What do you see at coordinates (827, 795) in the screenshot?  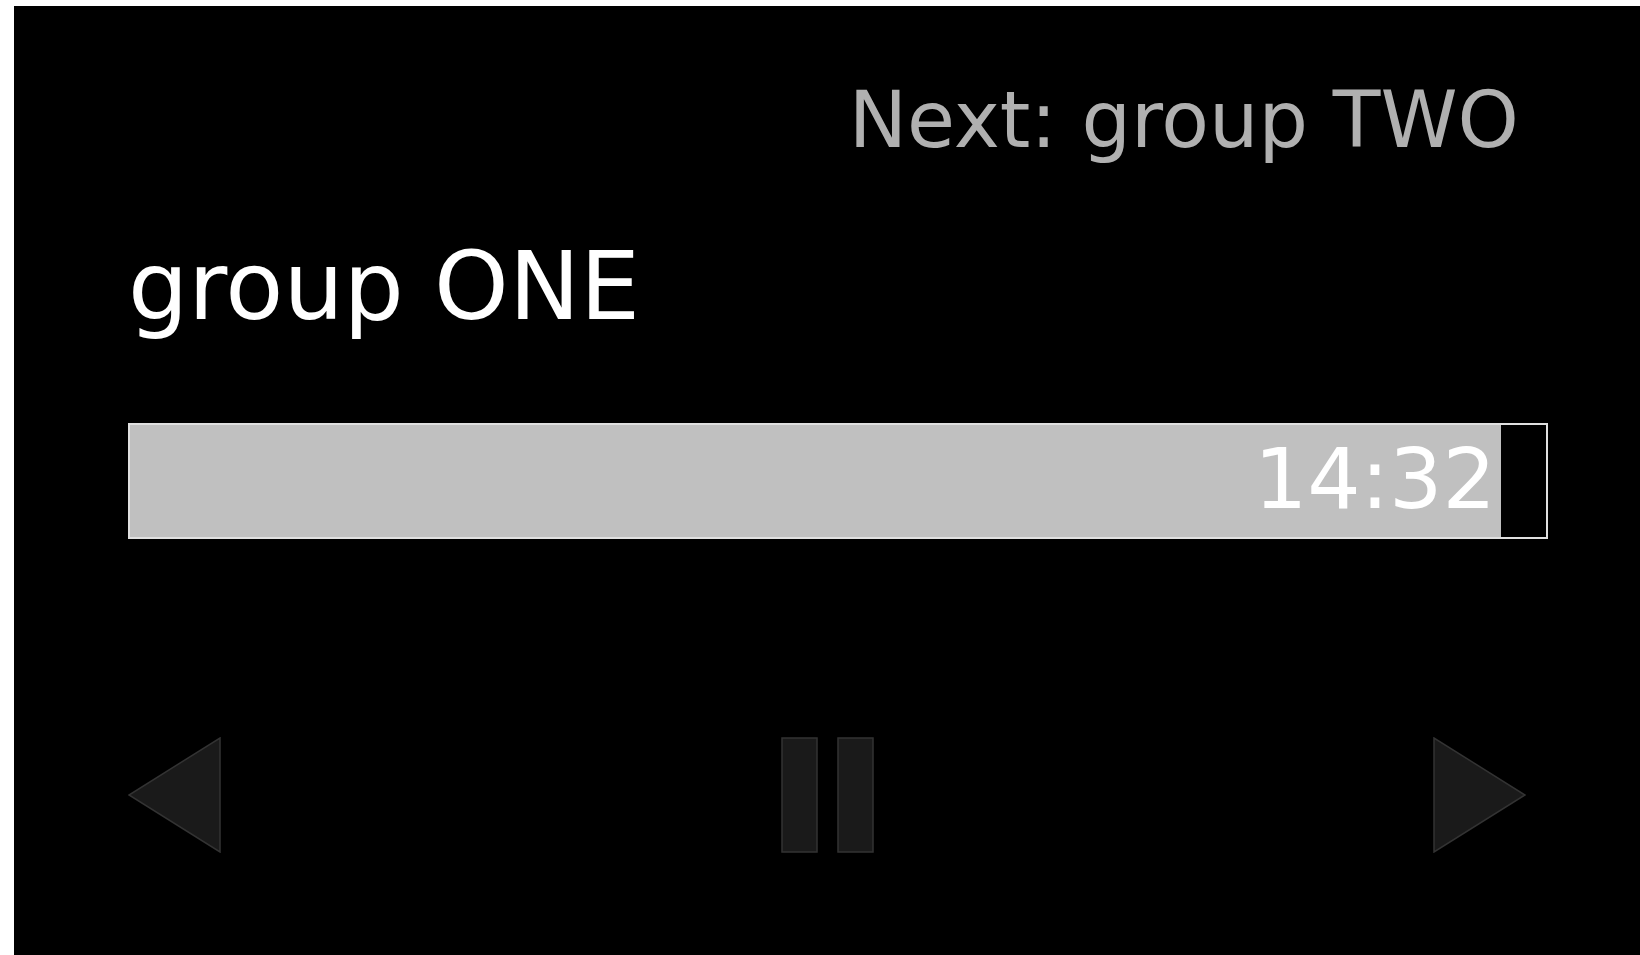 I see `pause-button` at bounding box center [827, 795].